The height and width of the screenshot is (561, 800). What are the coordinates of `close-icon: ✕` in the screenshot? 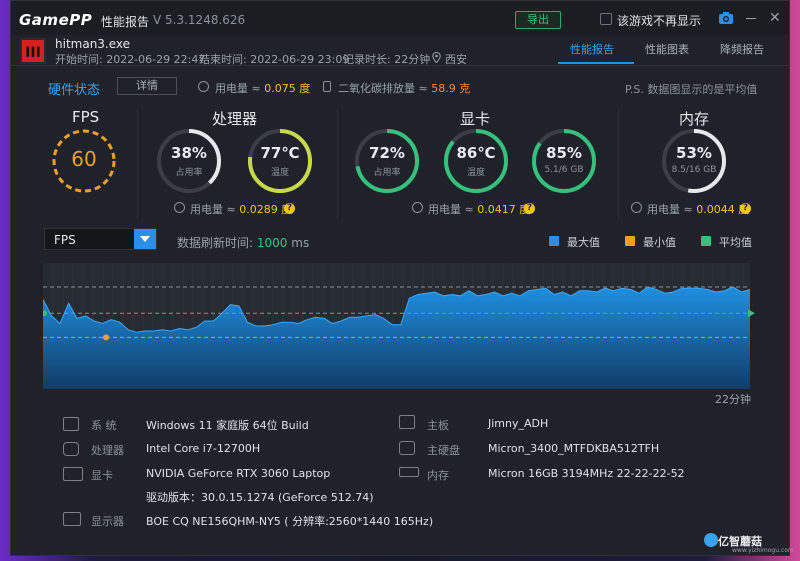 It's located at (775, 18).